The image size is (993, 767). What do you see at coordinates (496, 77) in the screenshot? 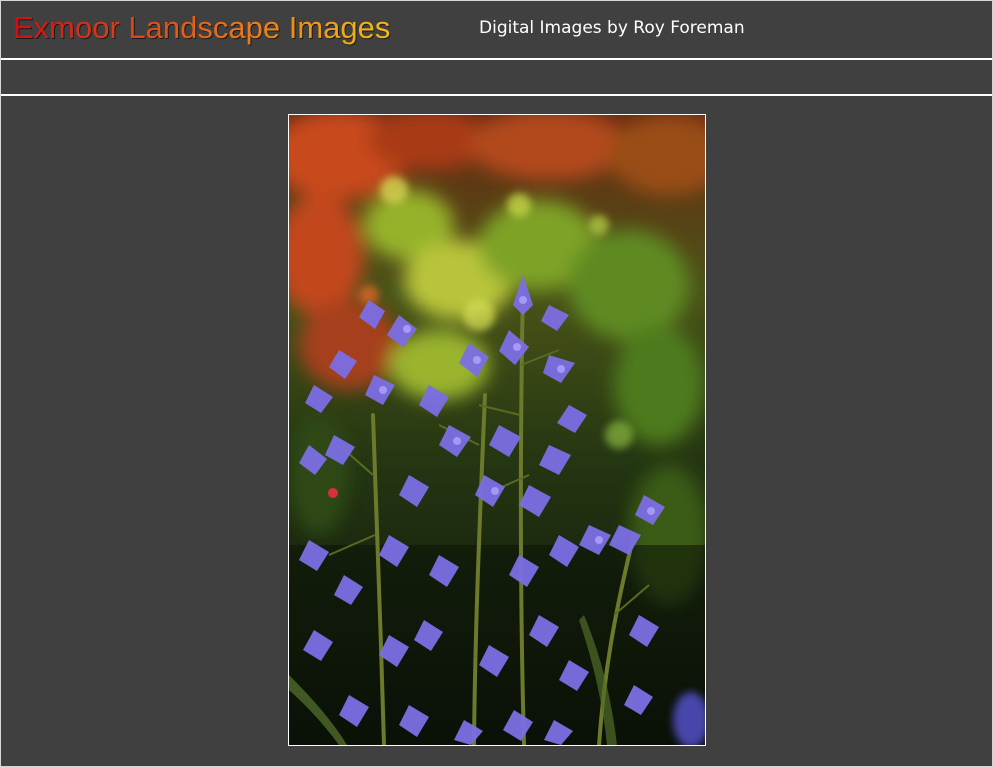
I see `nav-bar` at bounding box center [496, 77].